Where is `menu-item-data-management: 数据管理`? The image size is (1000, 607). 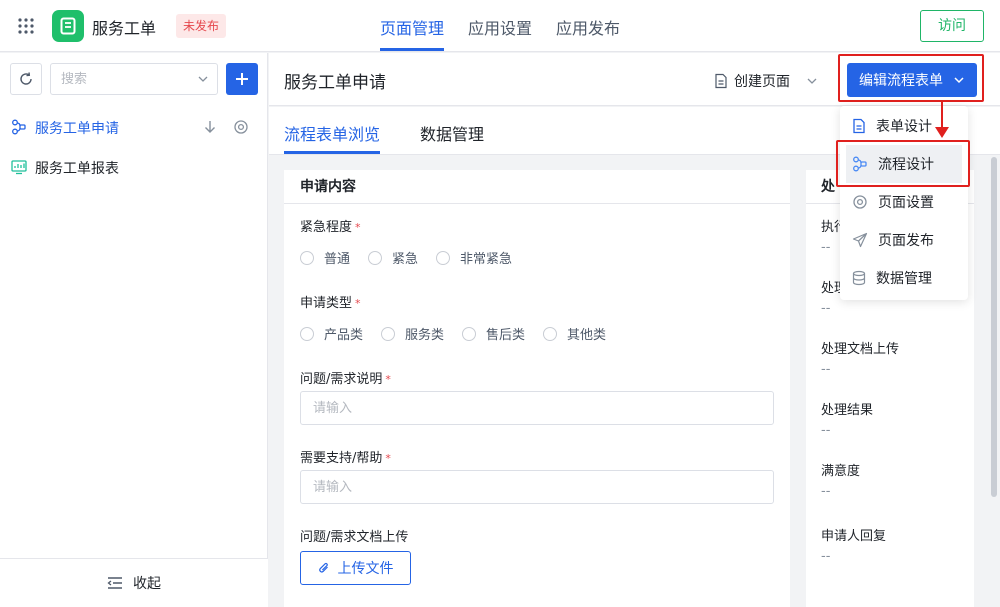 menu-item-data-management: 数据管理 is located at coordinates (904, 278).